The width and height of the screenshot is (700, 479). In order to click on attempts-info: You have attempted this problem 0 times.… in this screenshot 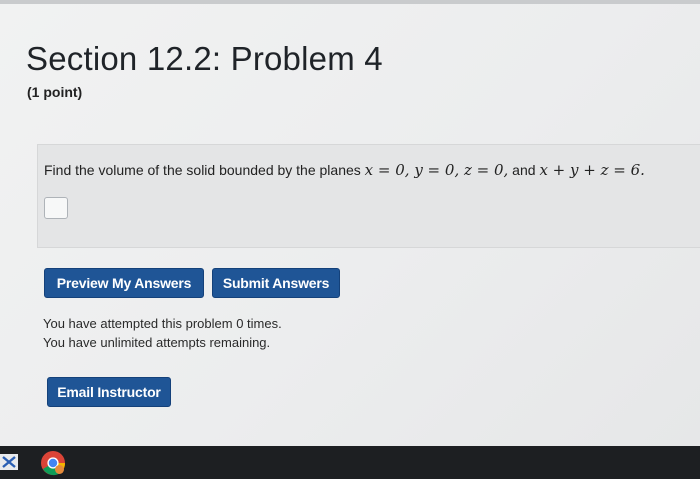, I will do `click(162, 333)`.